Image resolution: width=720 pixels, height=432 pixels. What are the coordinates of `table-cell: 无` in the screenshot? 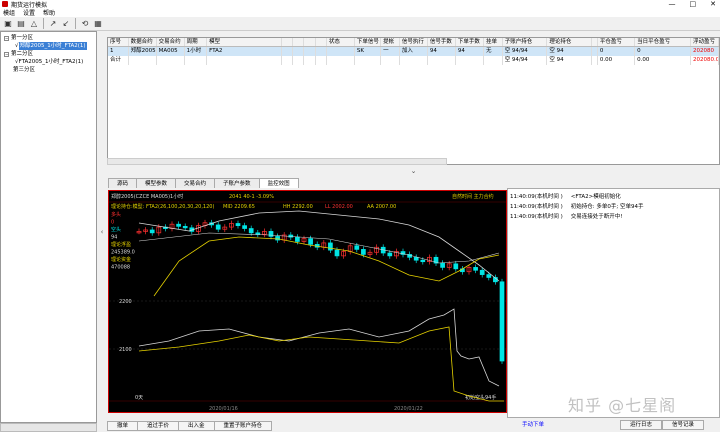 It's located at (493, 51).